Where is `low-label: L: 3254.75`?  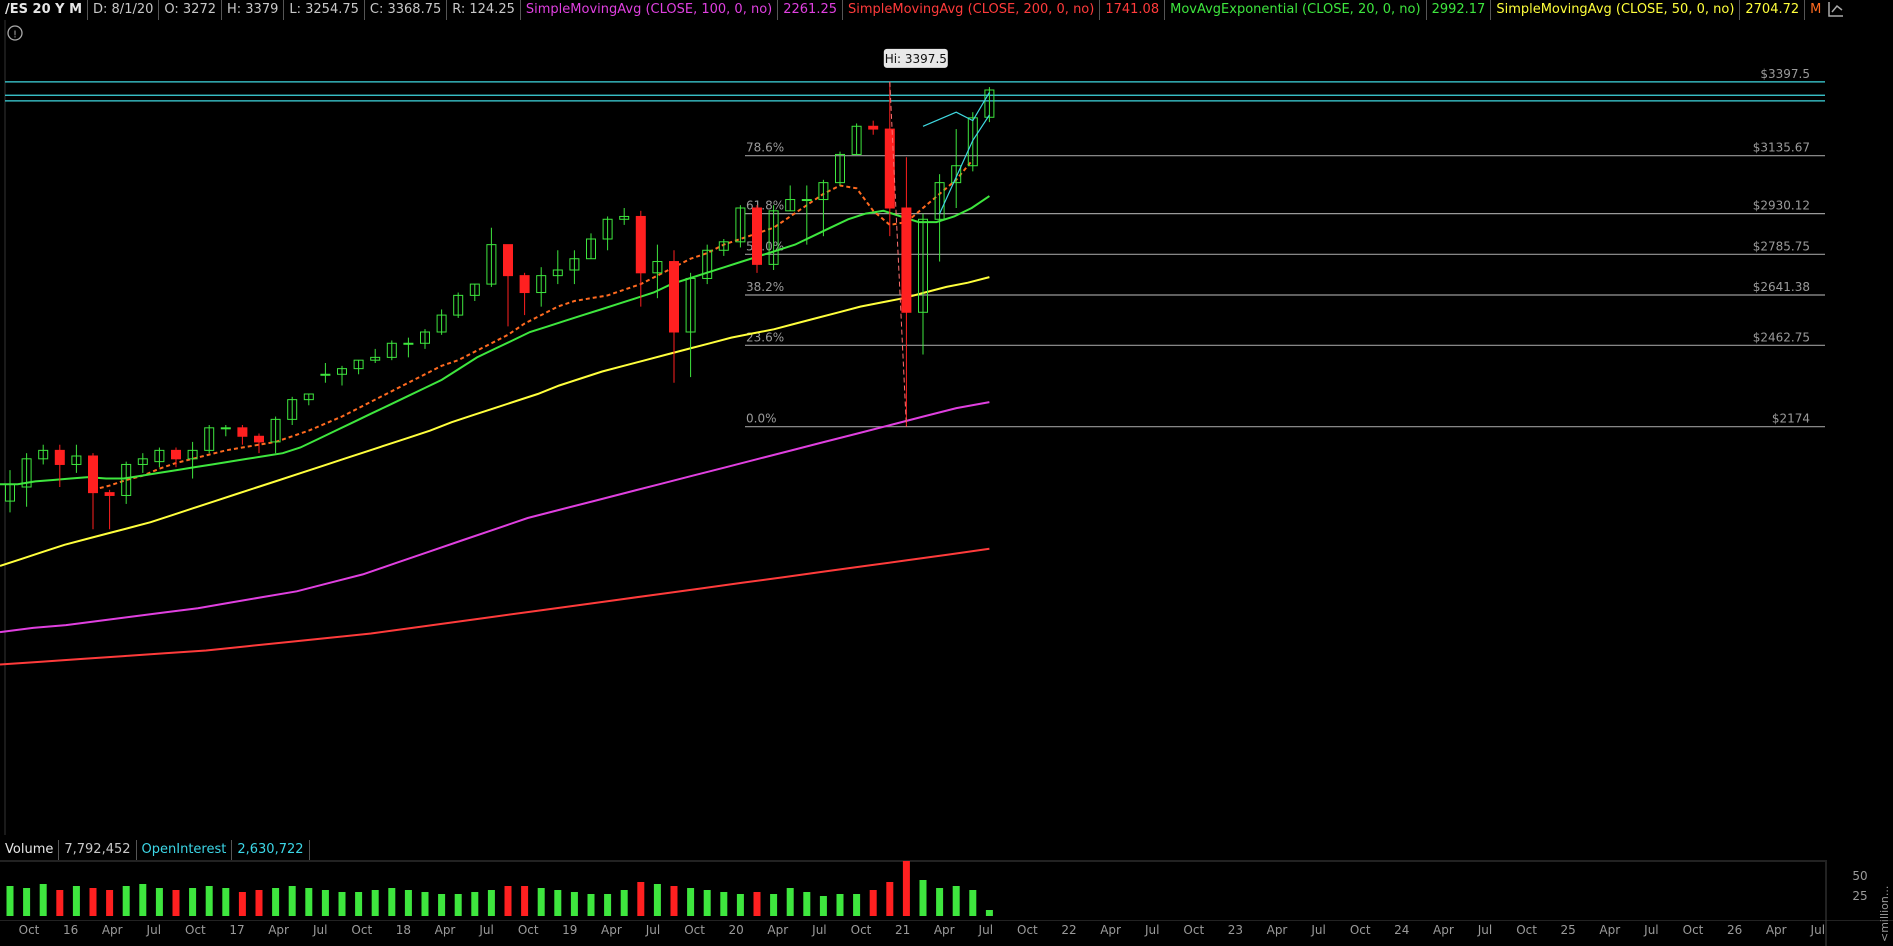 low-label: L: 3254.75 is located at coordinates (324, 10).